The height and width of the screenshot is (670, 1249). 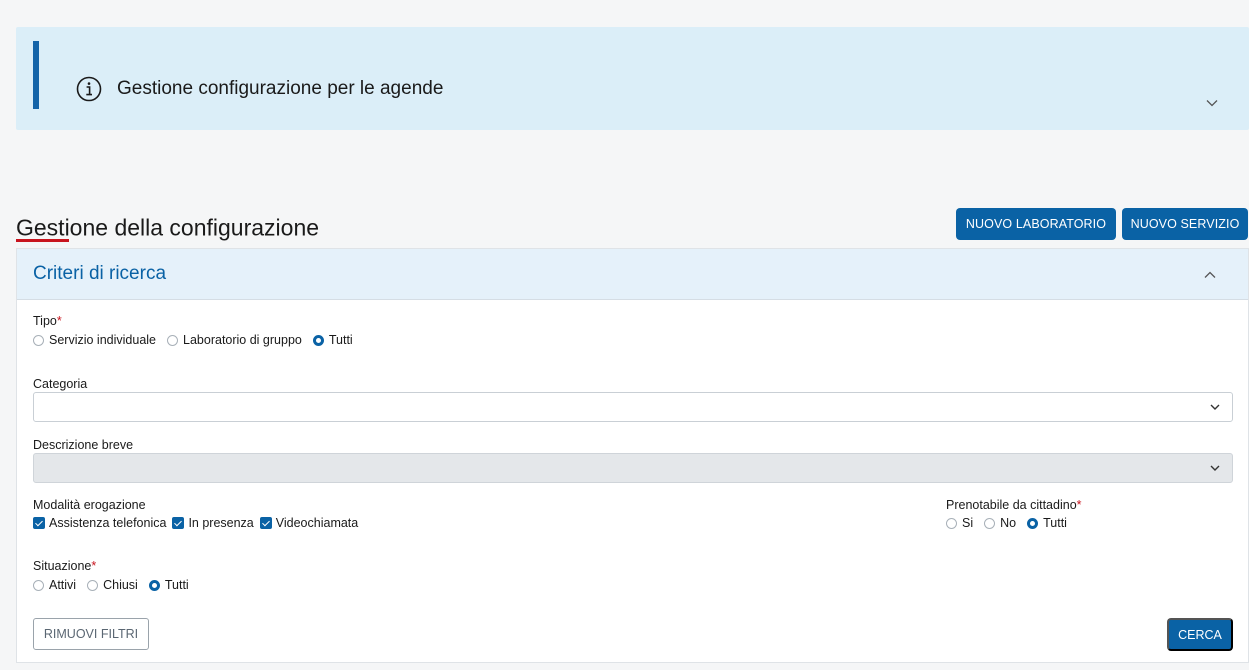 What do you see at coordinates (1008, 523) in the screenshot?
I see `radio-label: No` at bounding box center [1008, 523].